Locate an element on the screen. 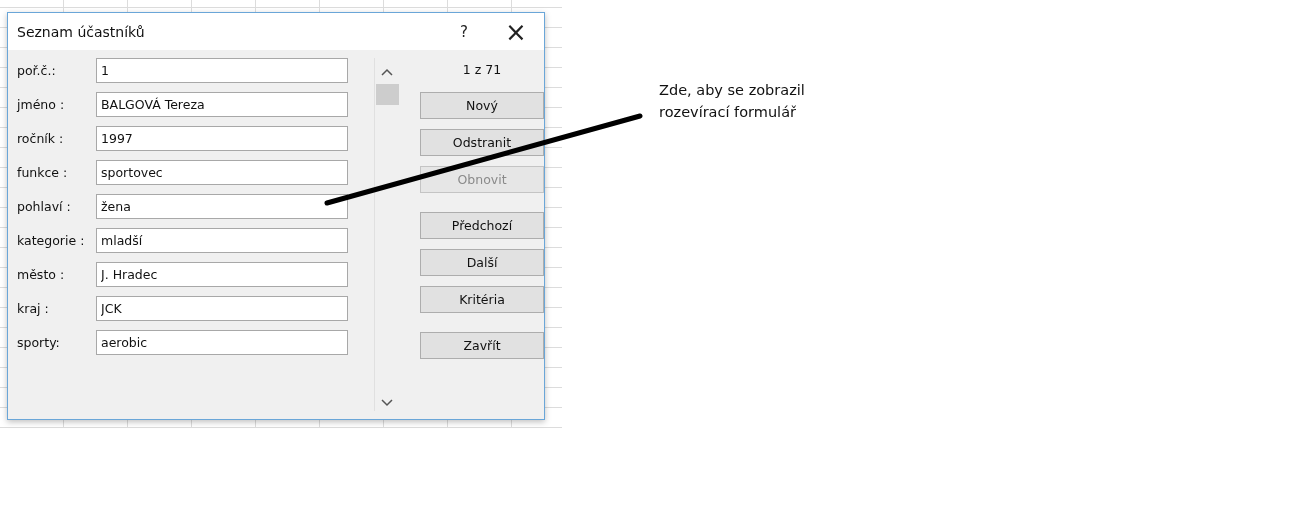 This screenshot has height=511, width=1315. field-label: město : is located at coordinates (41, 274).